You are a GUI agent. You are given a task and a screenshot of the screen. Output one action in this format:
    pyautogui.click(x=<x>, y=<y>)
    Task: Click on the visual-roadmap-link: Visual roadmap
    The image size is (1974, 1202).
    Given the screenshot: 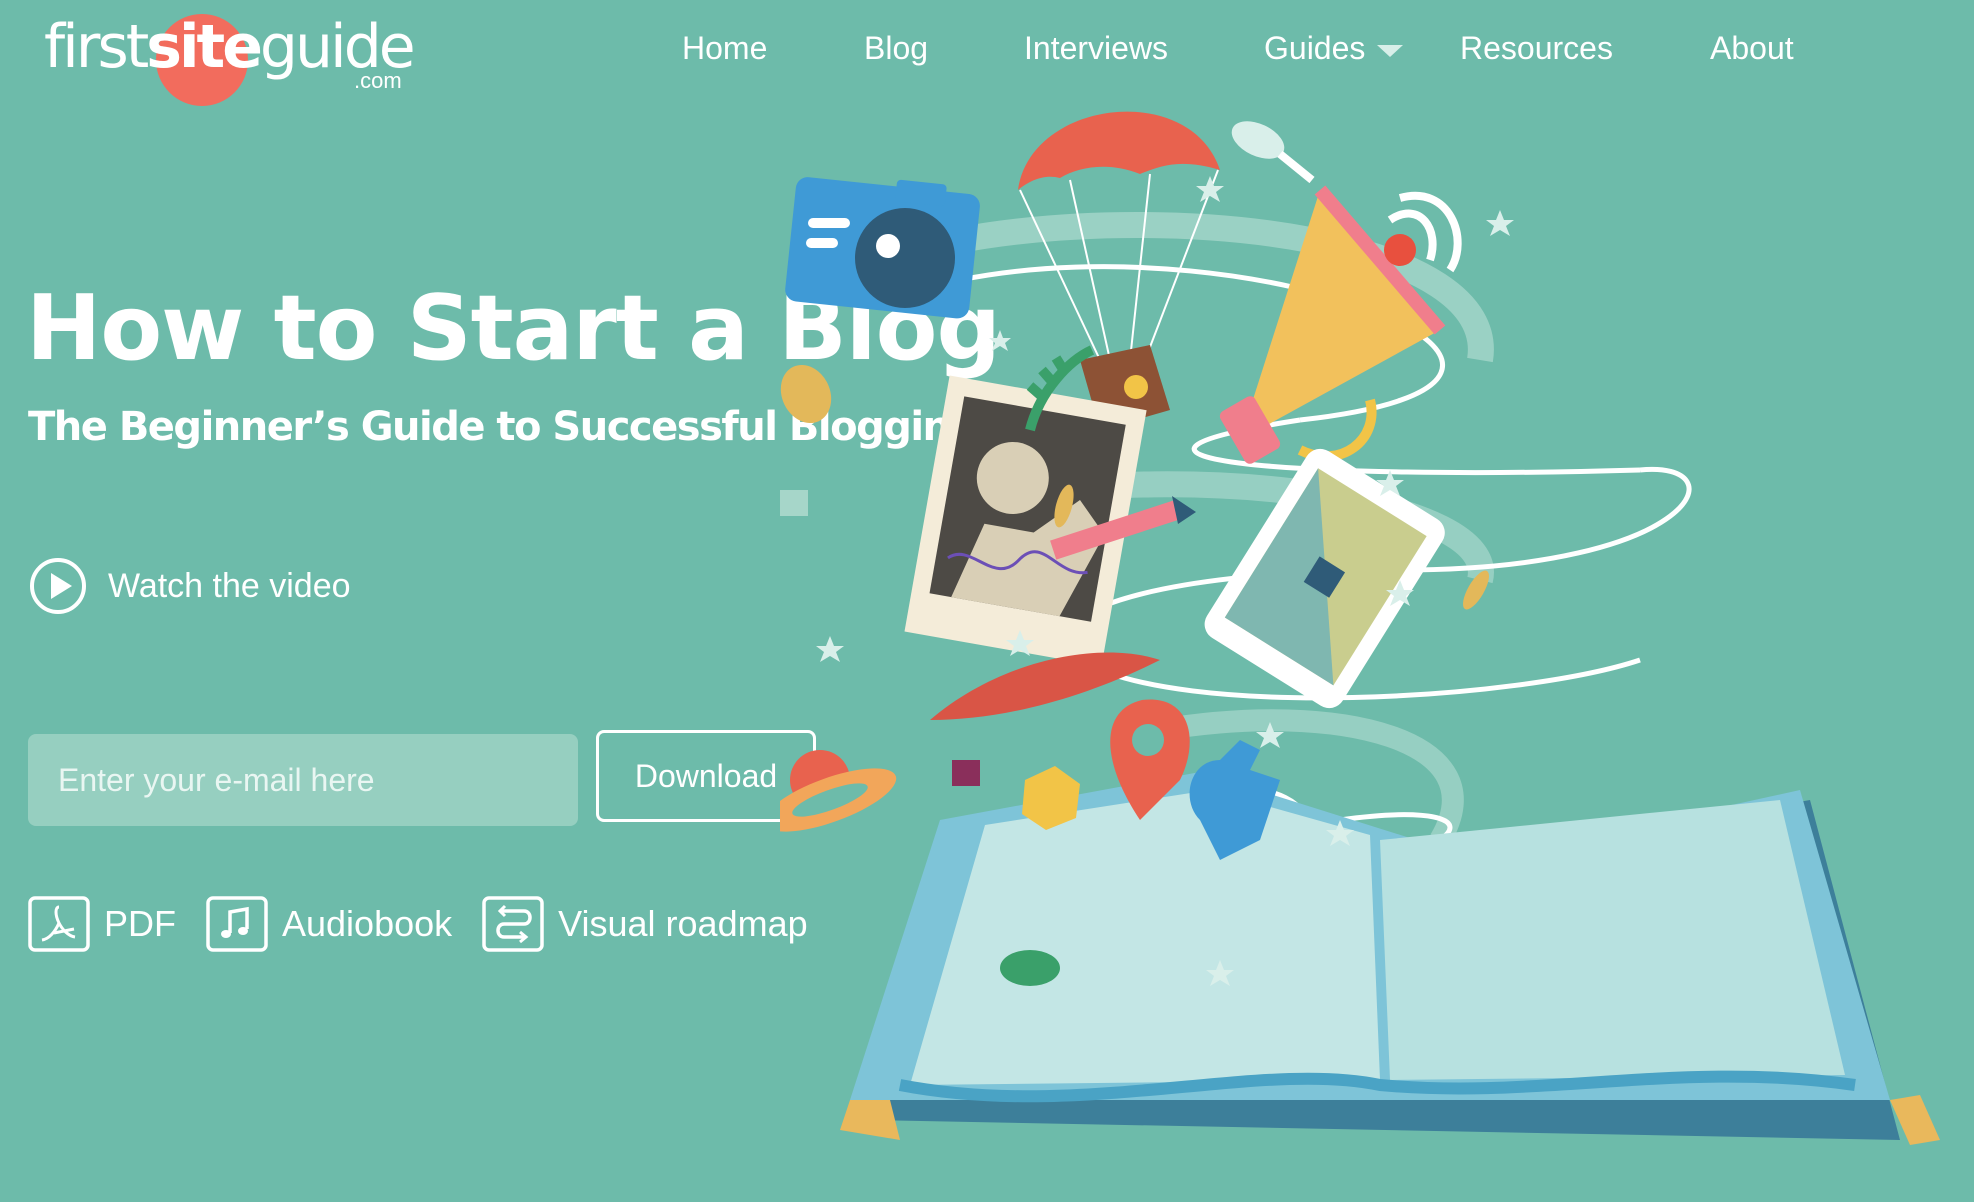 What is the action you would take?
    pyautogui.click(x=645, y=924)
    